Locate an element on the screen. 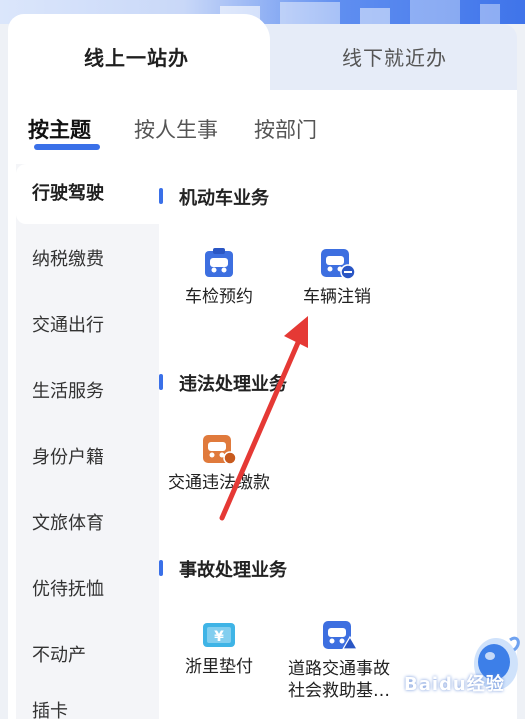  section-title-accident: 事故处理业务 is located at coordinates (233, 570).